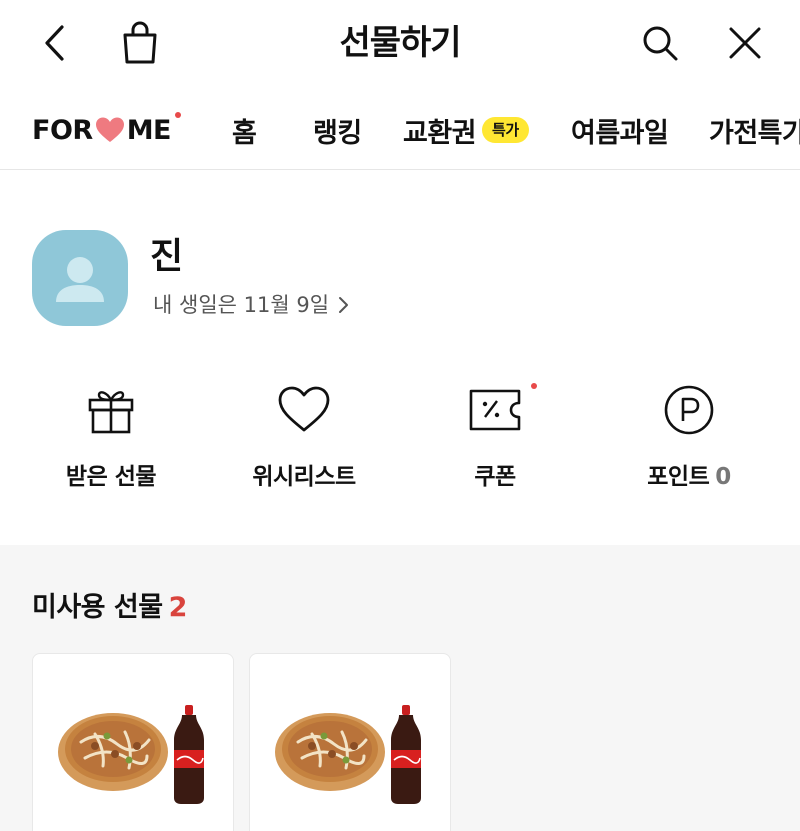 This screenshot has height=831, width=800. I want to click on close-icon, so click(745, 43).